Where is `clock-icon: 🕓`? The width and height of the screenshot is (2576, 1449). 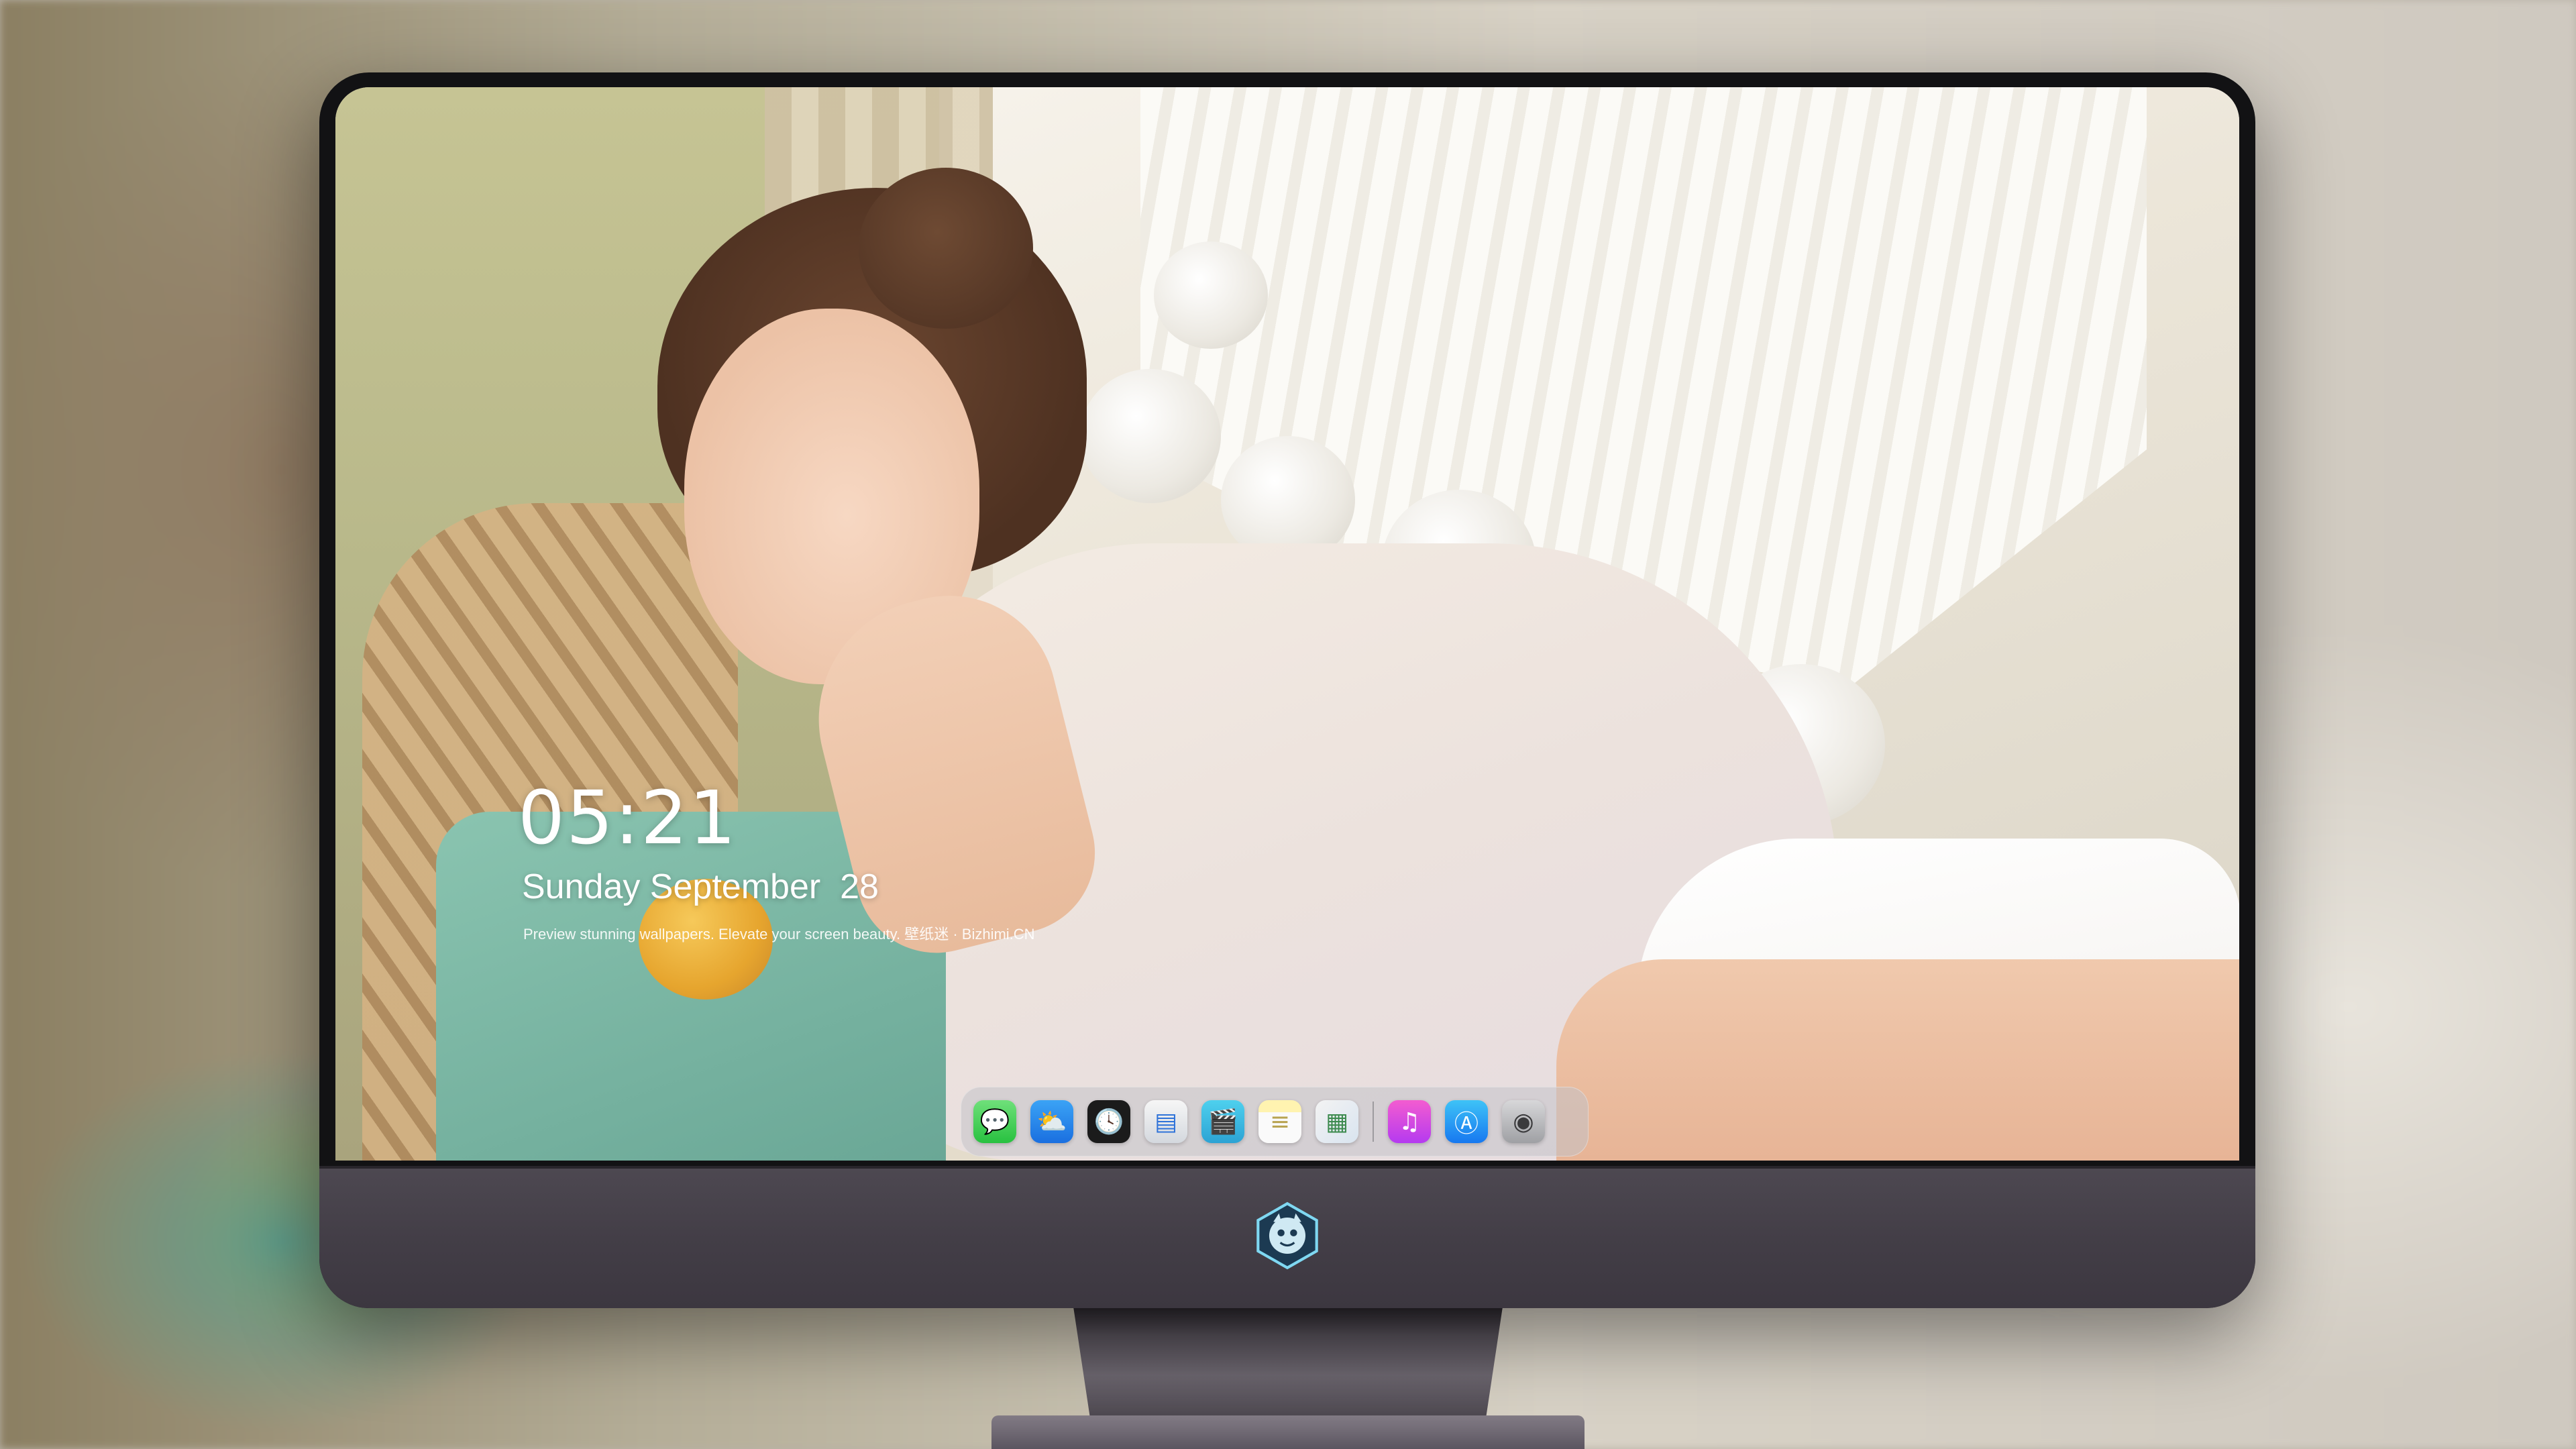
clock-icon: 🕓 is located at coordinates (1108, 1121).